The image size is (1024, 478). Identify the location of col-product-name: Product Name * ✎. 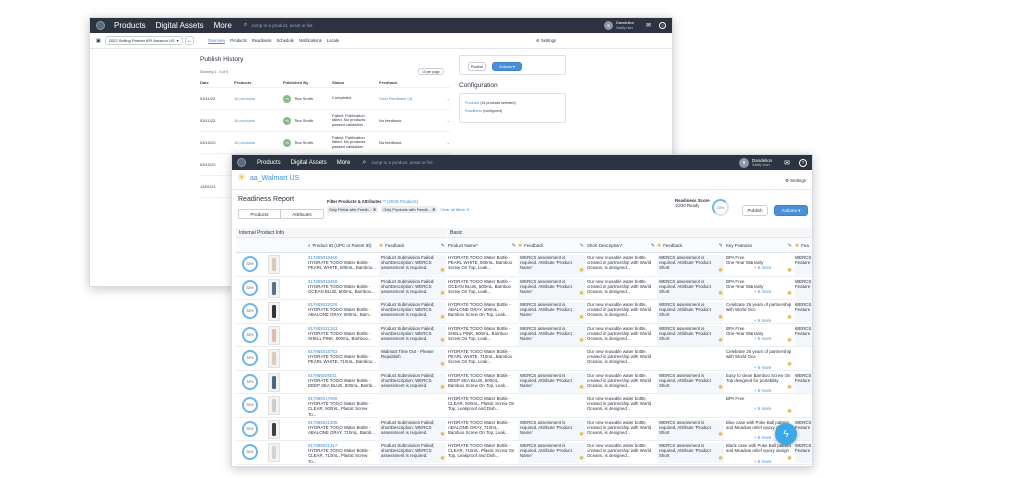
(483, 245).